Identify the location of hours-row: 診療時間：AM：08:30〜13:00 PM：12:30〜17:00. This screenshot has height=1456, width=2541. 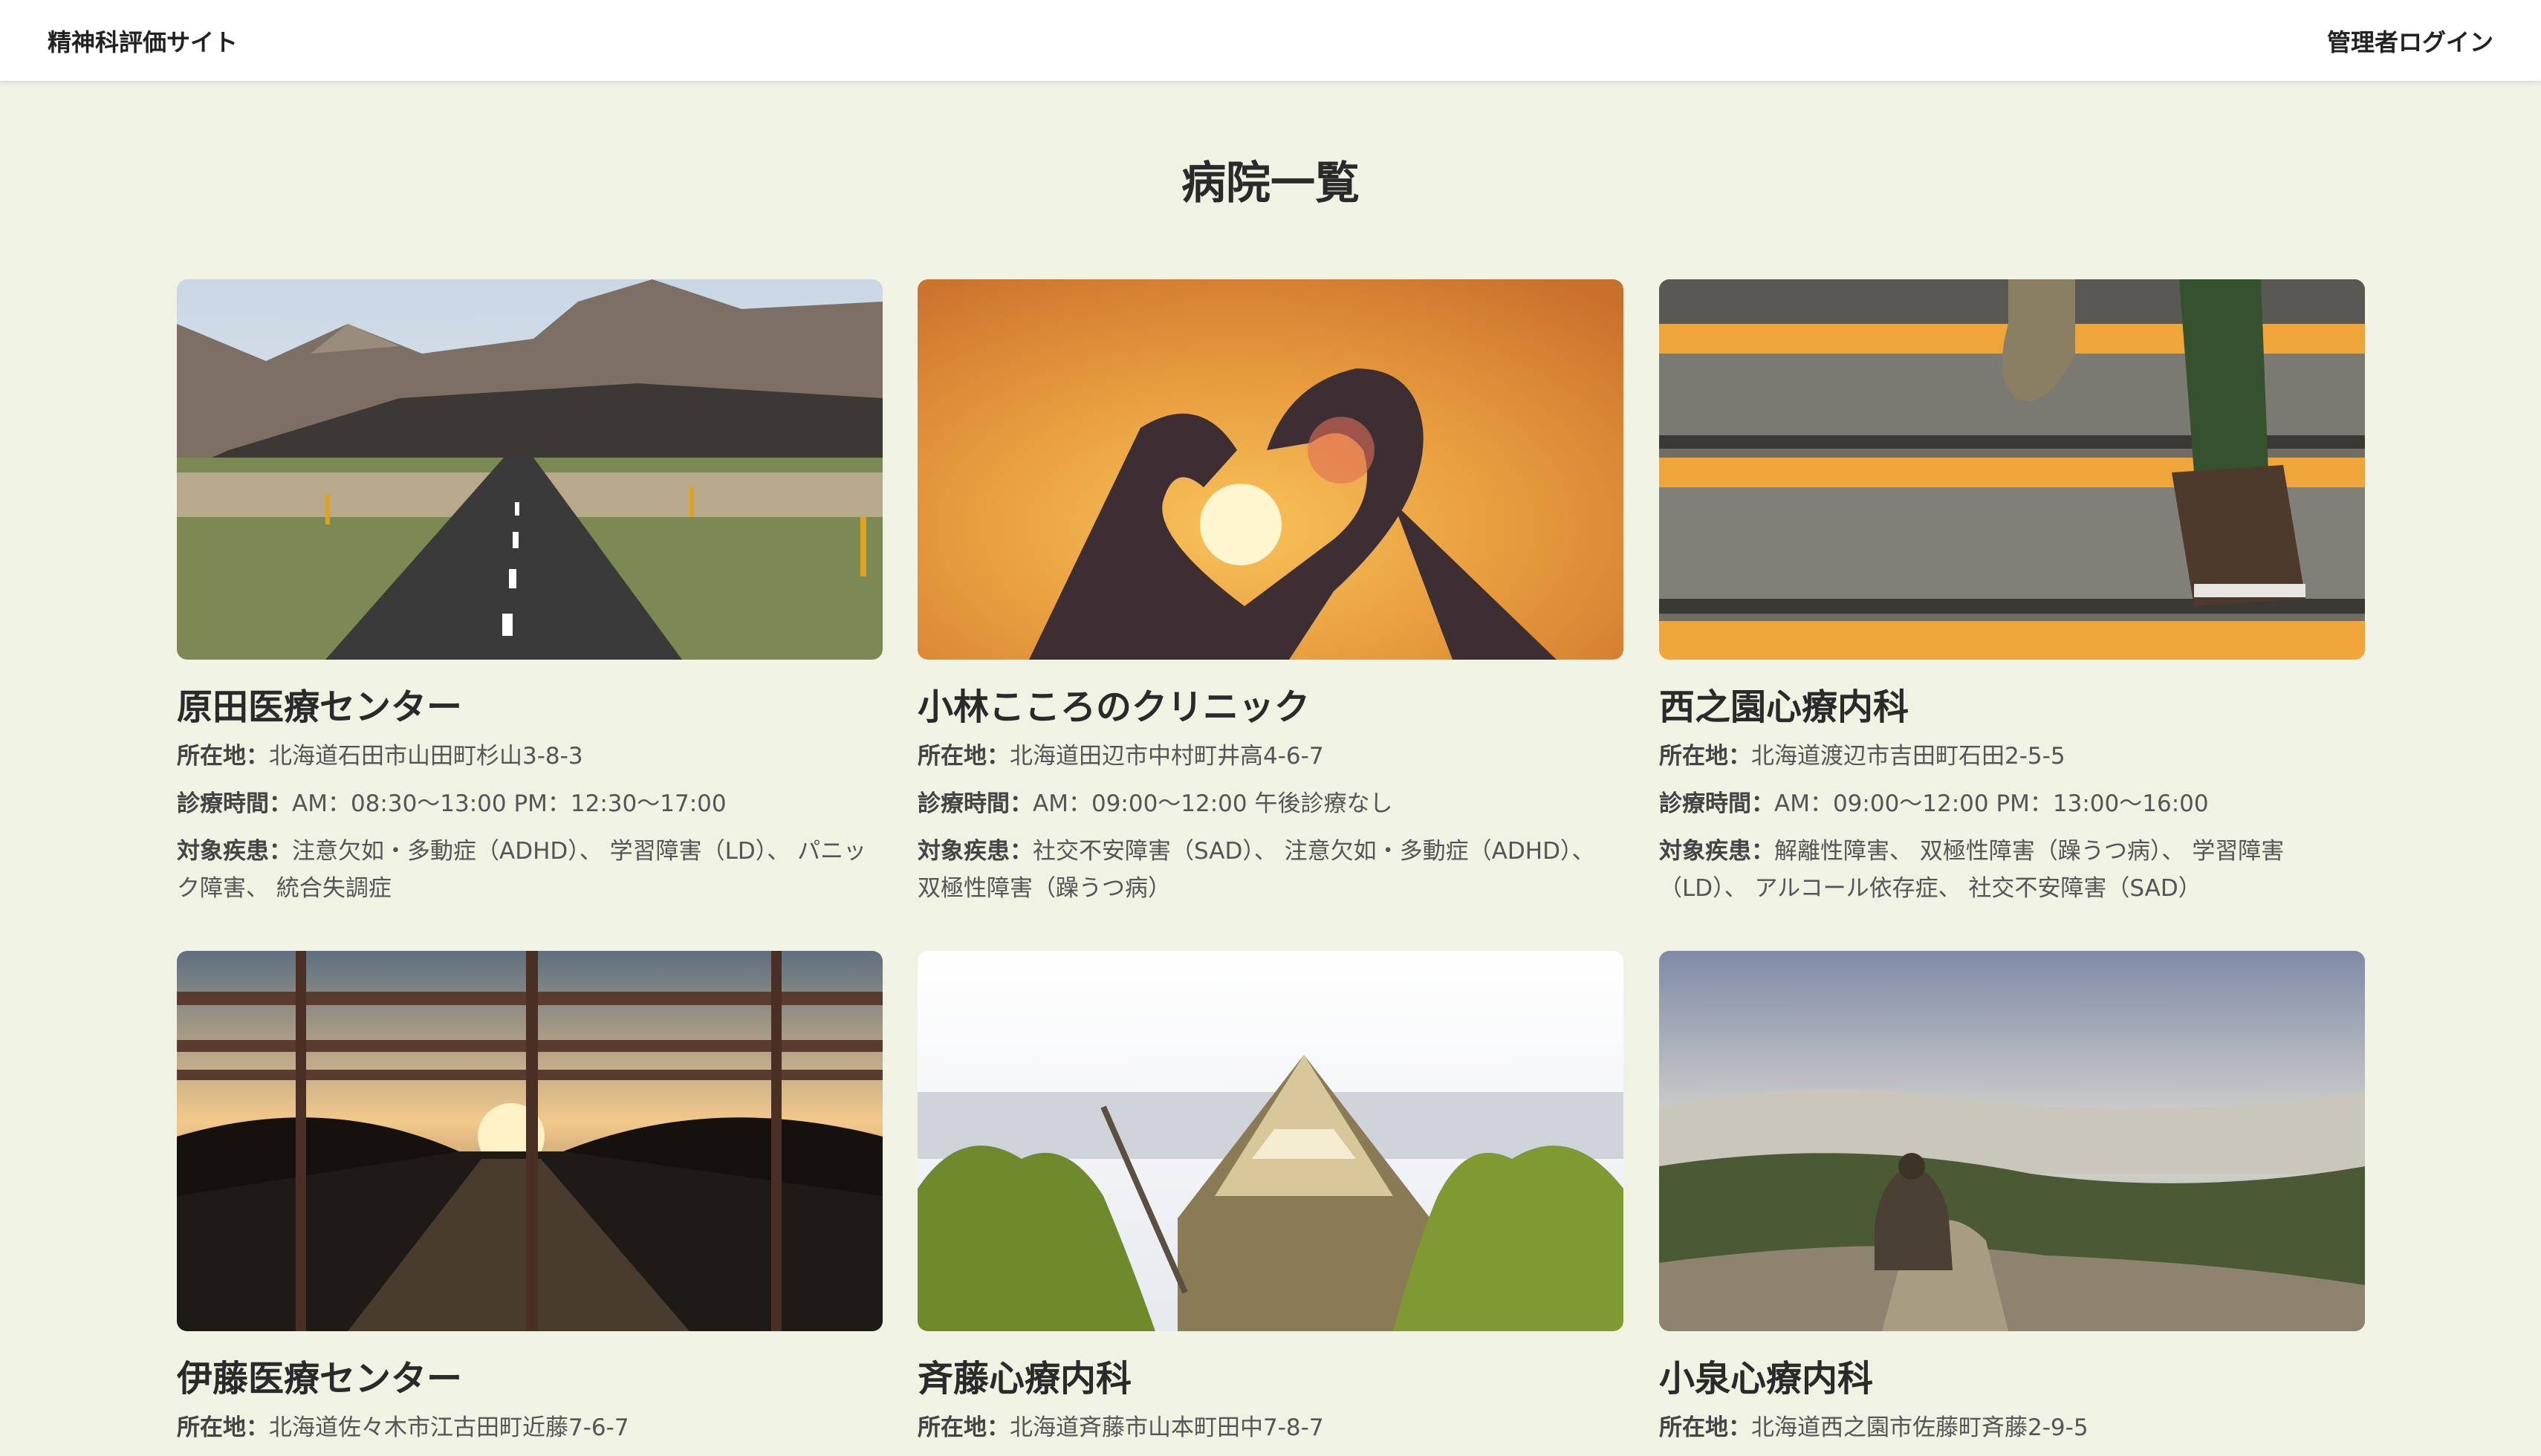
(530, 804).